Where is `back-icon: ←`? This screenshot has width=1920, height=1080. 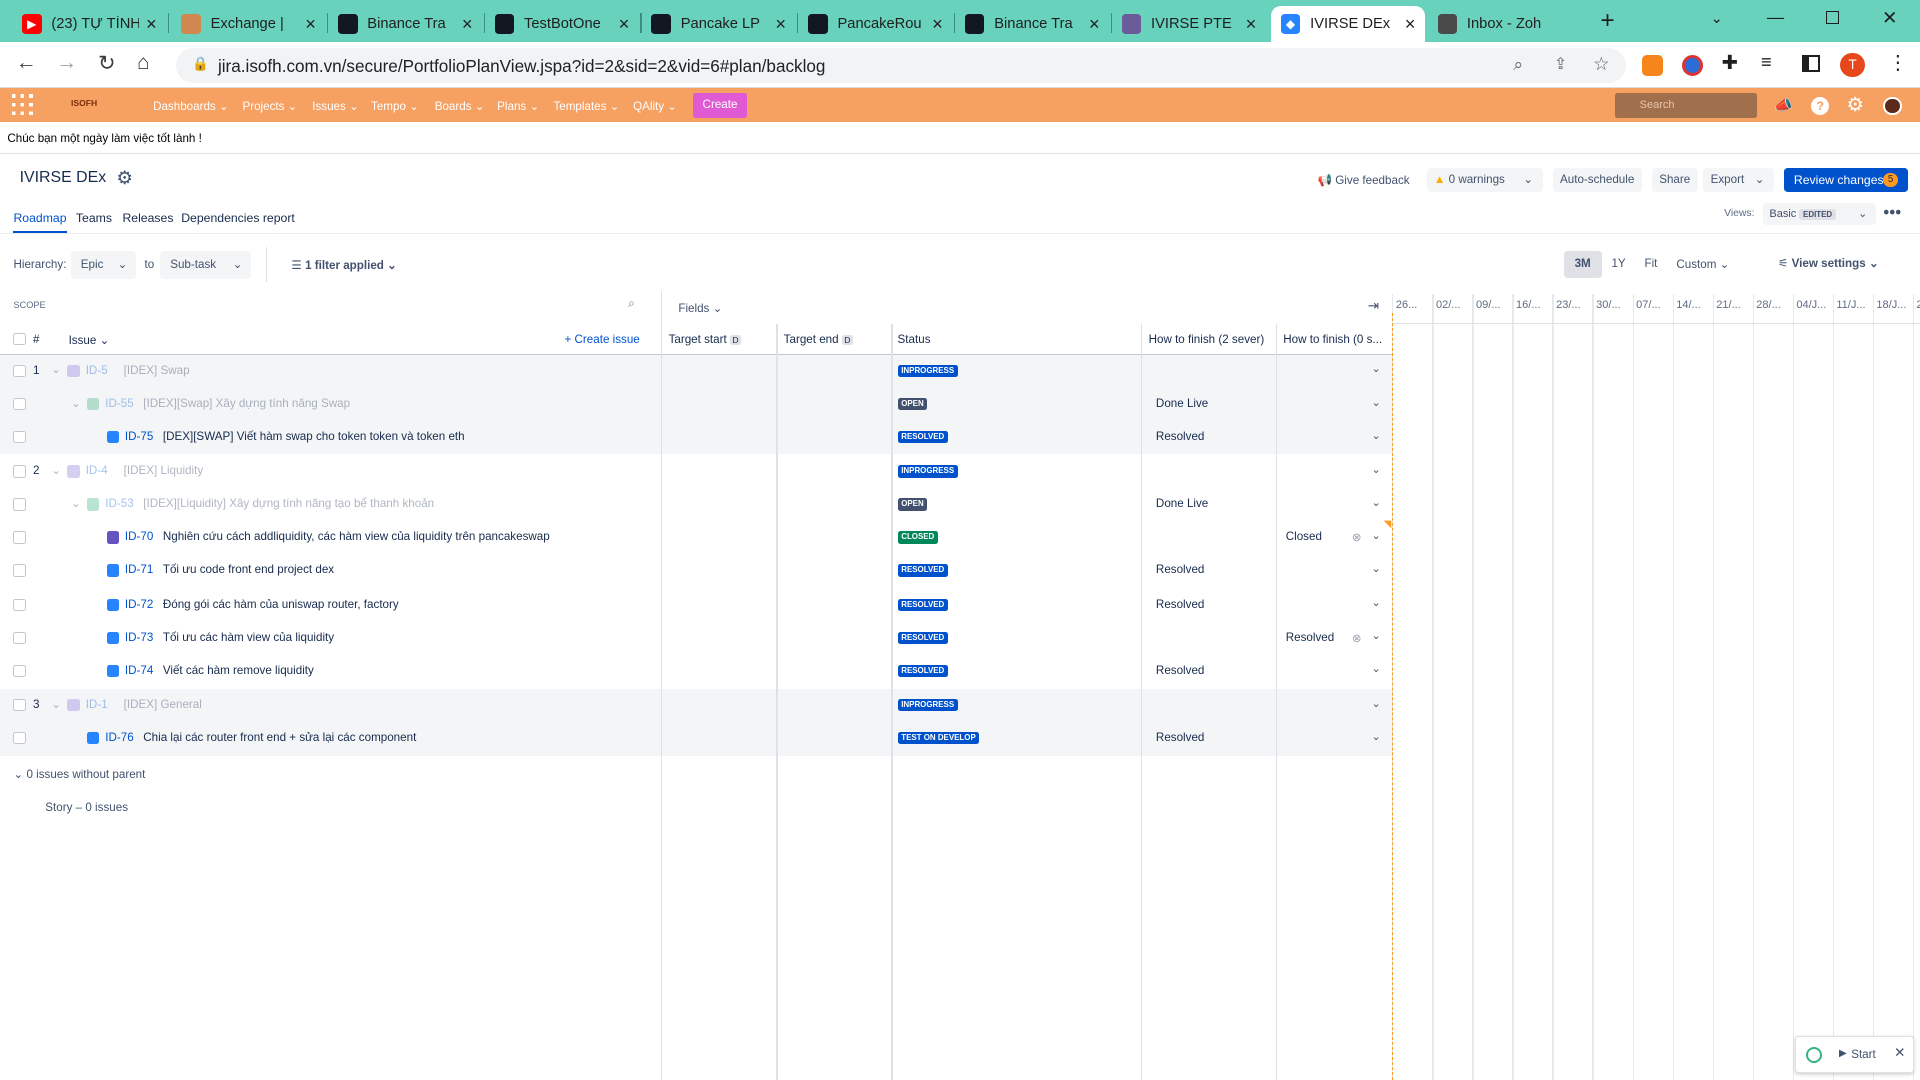
back-icon: ← is located at coordinates (26, 63).